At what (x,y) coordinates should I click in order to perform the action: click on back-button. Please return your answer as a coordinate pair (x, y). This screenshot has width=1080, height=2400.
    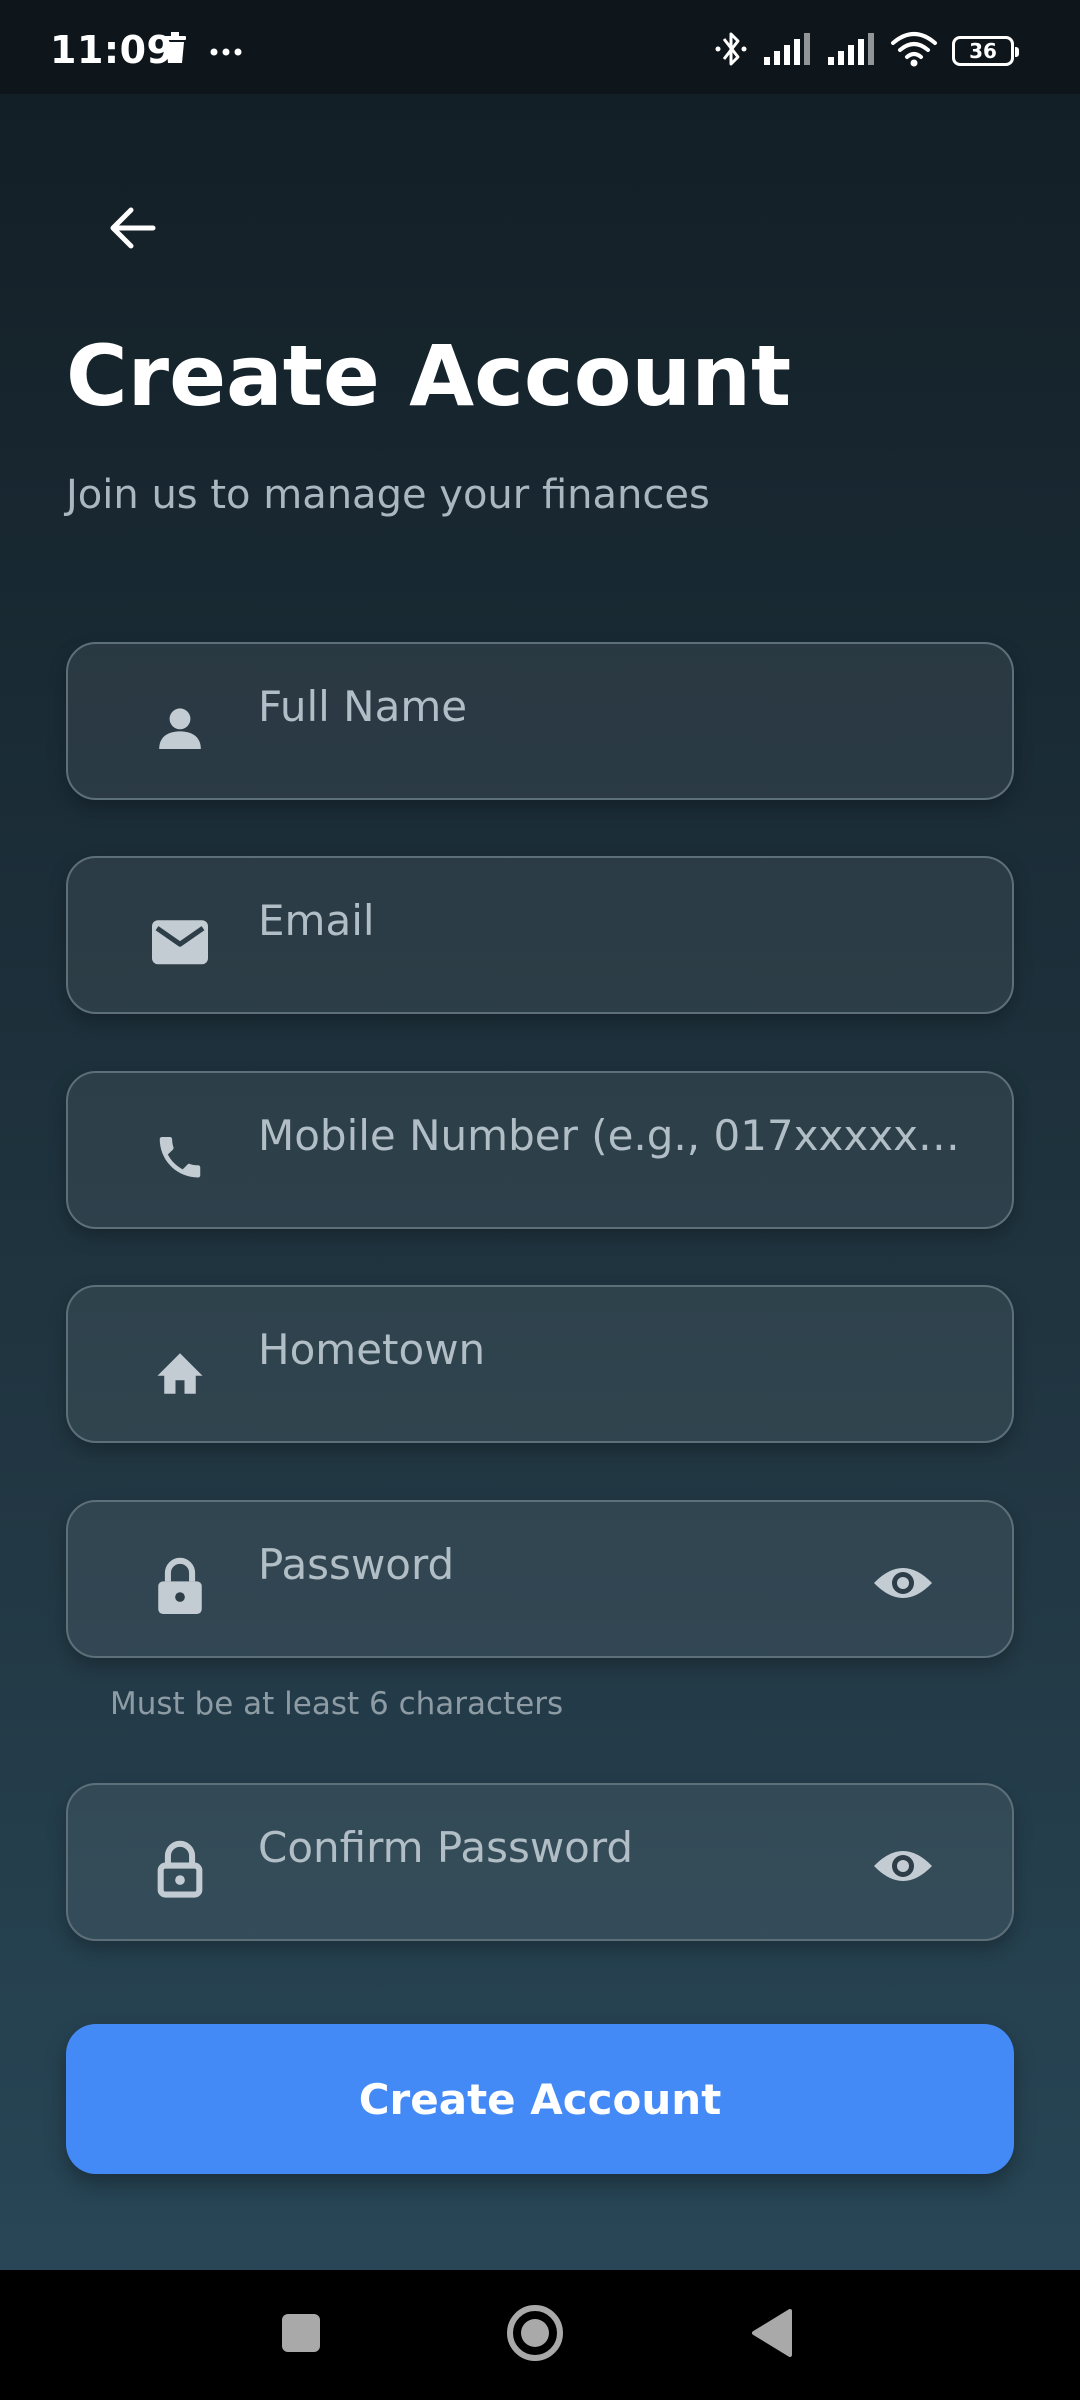
    Looking at the image, I should click on (132, 230).